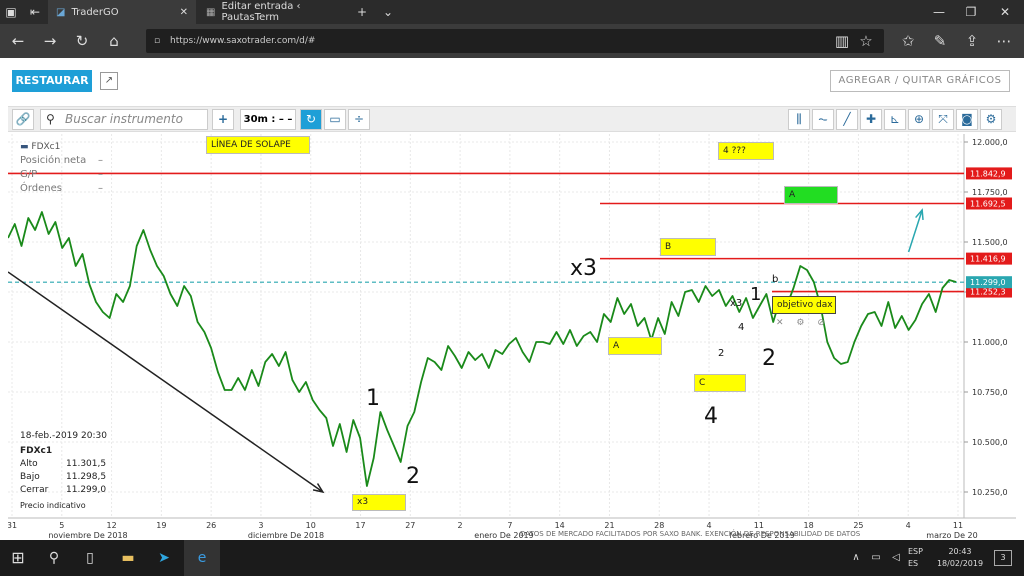  I want to click on home-icon: ⌂, so click(114, 41).